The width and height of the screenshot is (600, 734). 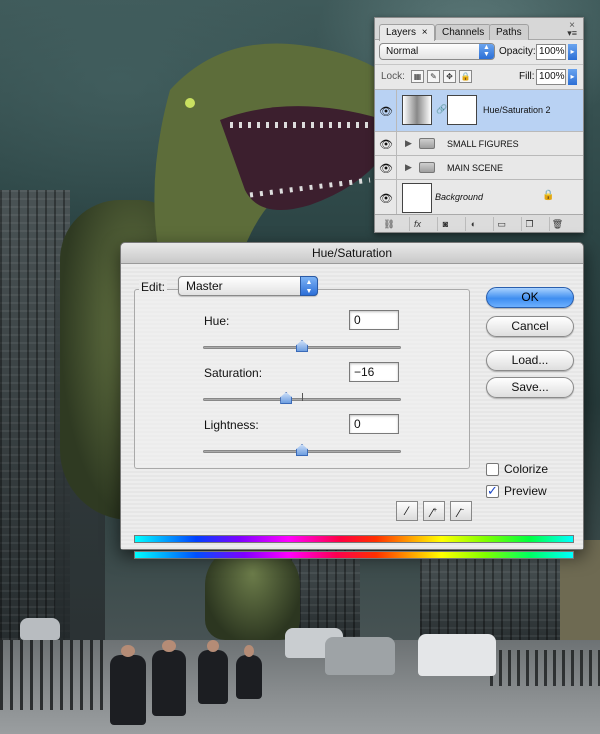 I want to click on layer-name: MAIN SCENE, so click(x=475, y=168).